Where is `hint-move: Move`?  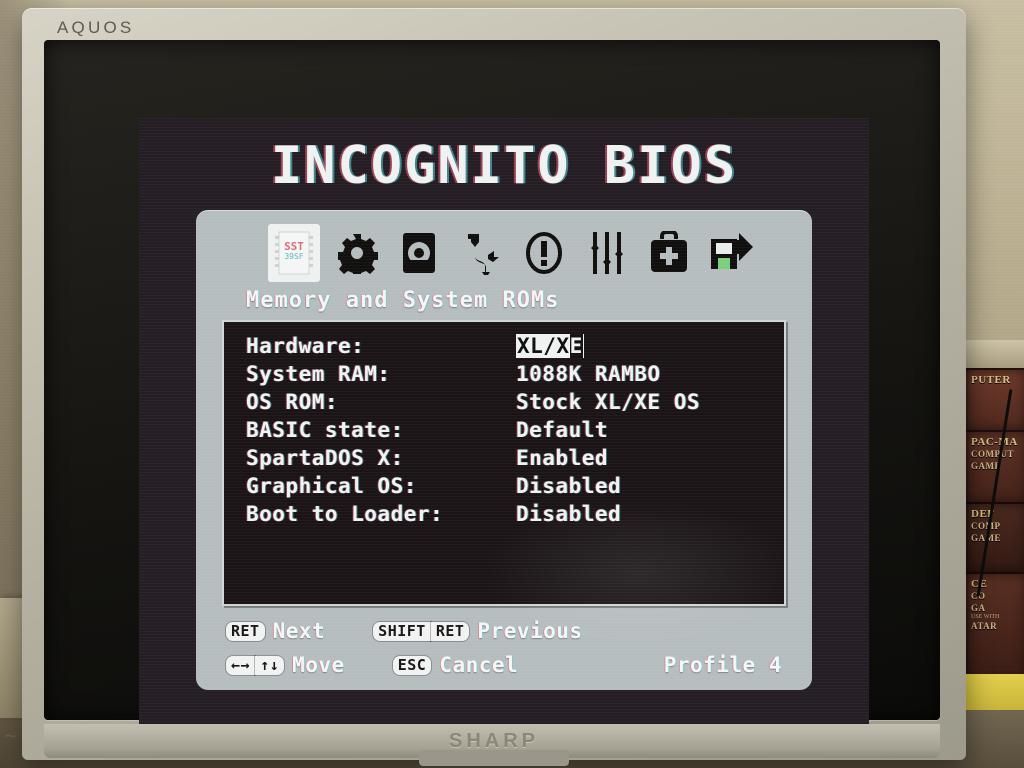 hint-move: Move is located at coordinates (318, 665).